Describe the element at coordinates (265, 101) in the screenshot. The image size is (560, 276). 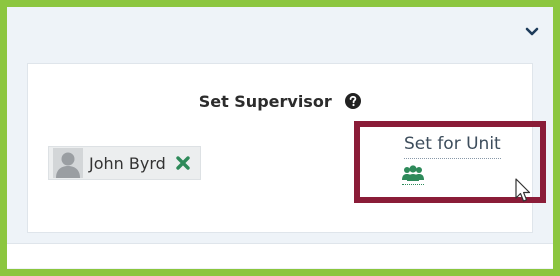
I see `page-title: Set Supervisor` at that location.